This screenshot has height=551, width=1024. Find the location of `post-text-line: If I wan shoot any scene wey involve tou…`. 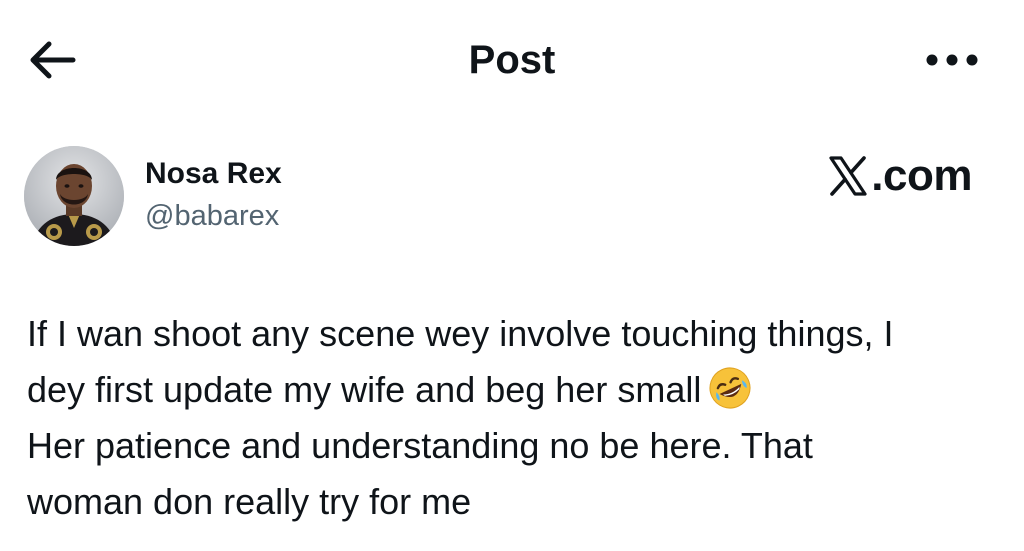

post-text-line: If I wan shoot any scene wey involve tou… is located at coordinates (460, 333).